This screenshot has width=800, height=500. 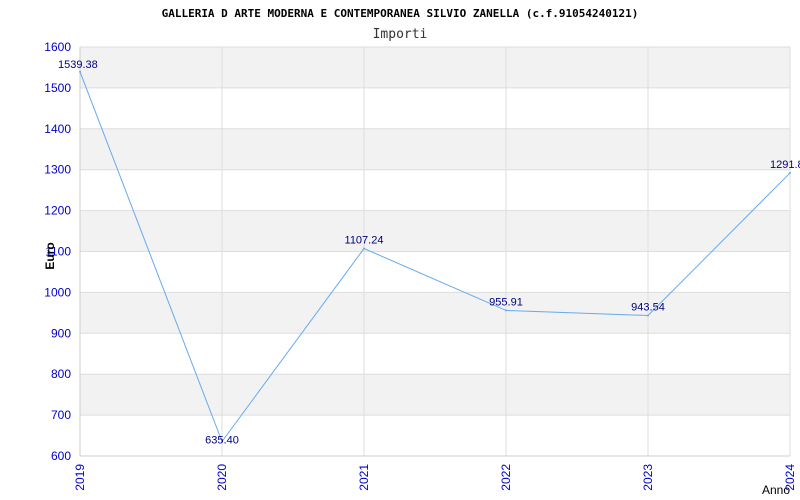 What do you see at coordinates (364, 241) in the screenshot?
I see `data-label: 1107.24` at bounding box center [364, 241].